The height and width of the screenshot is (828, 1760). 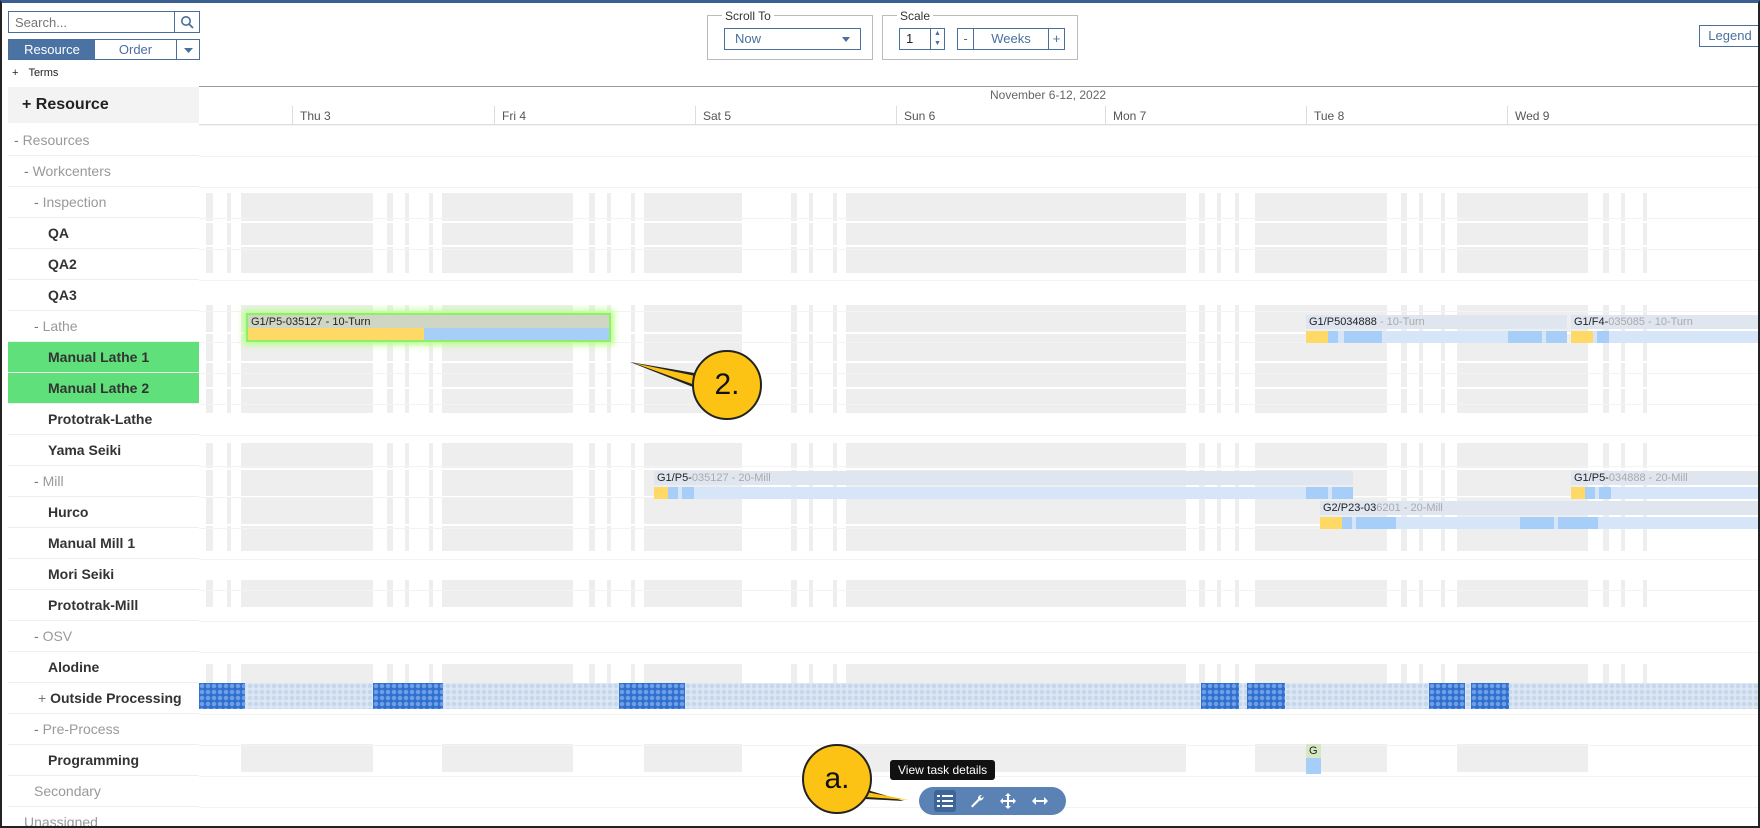 I want to click on tooltip: View task details, so click(x=943, y=770).